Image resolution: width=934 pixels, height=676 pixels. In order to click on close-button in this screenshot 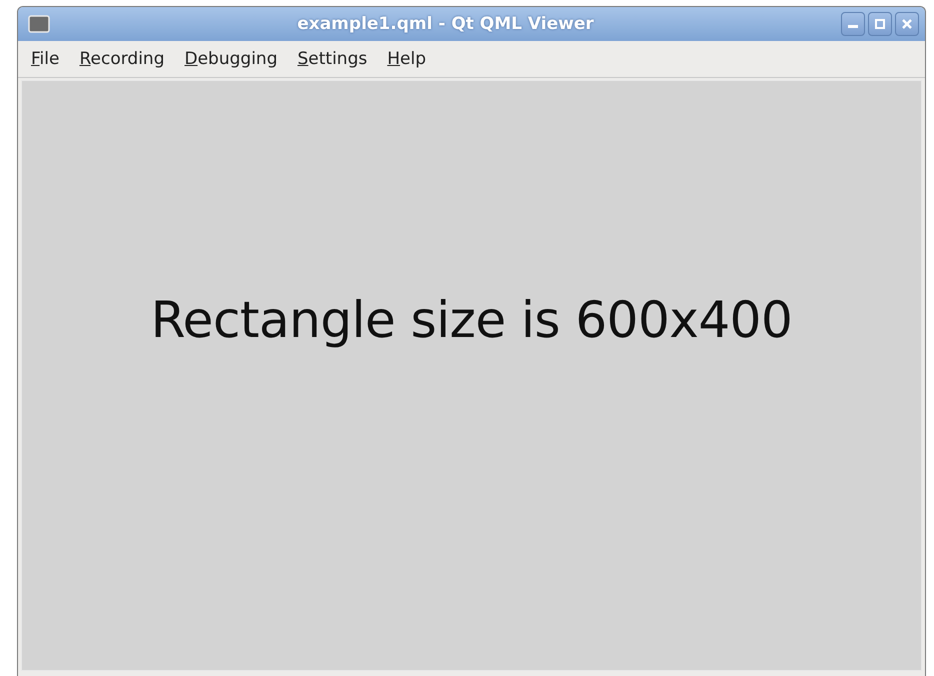, I will do `click(907, 24)`.